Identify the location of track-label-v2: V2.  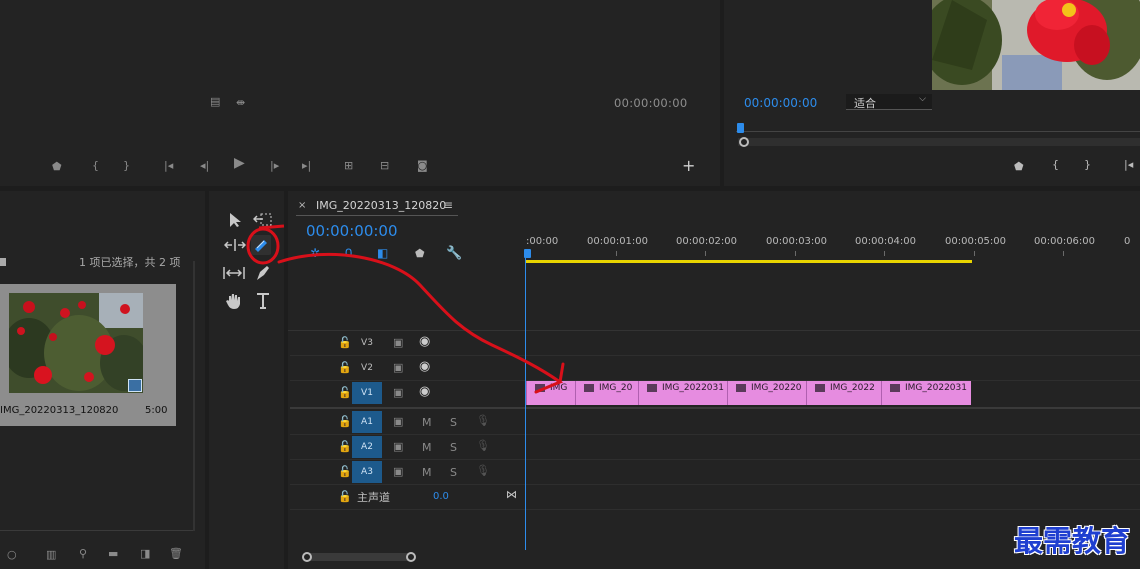
(367, 368).